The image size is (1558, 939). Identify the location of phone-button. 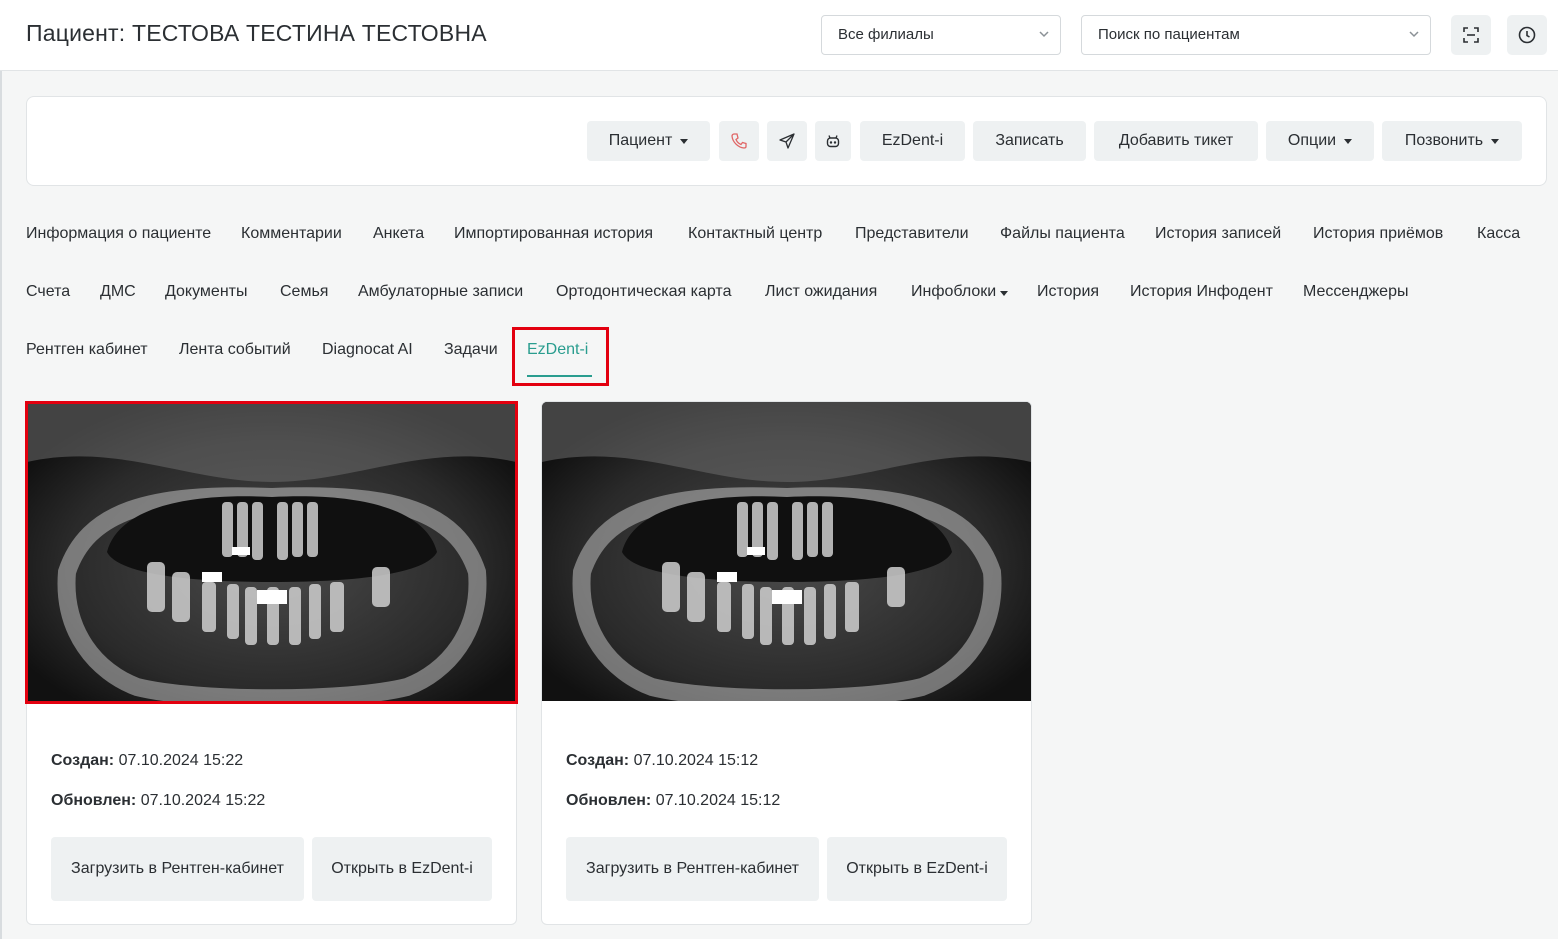
(739, 141).